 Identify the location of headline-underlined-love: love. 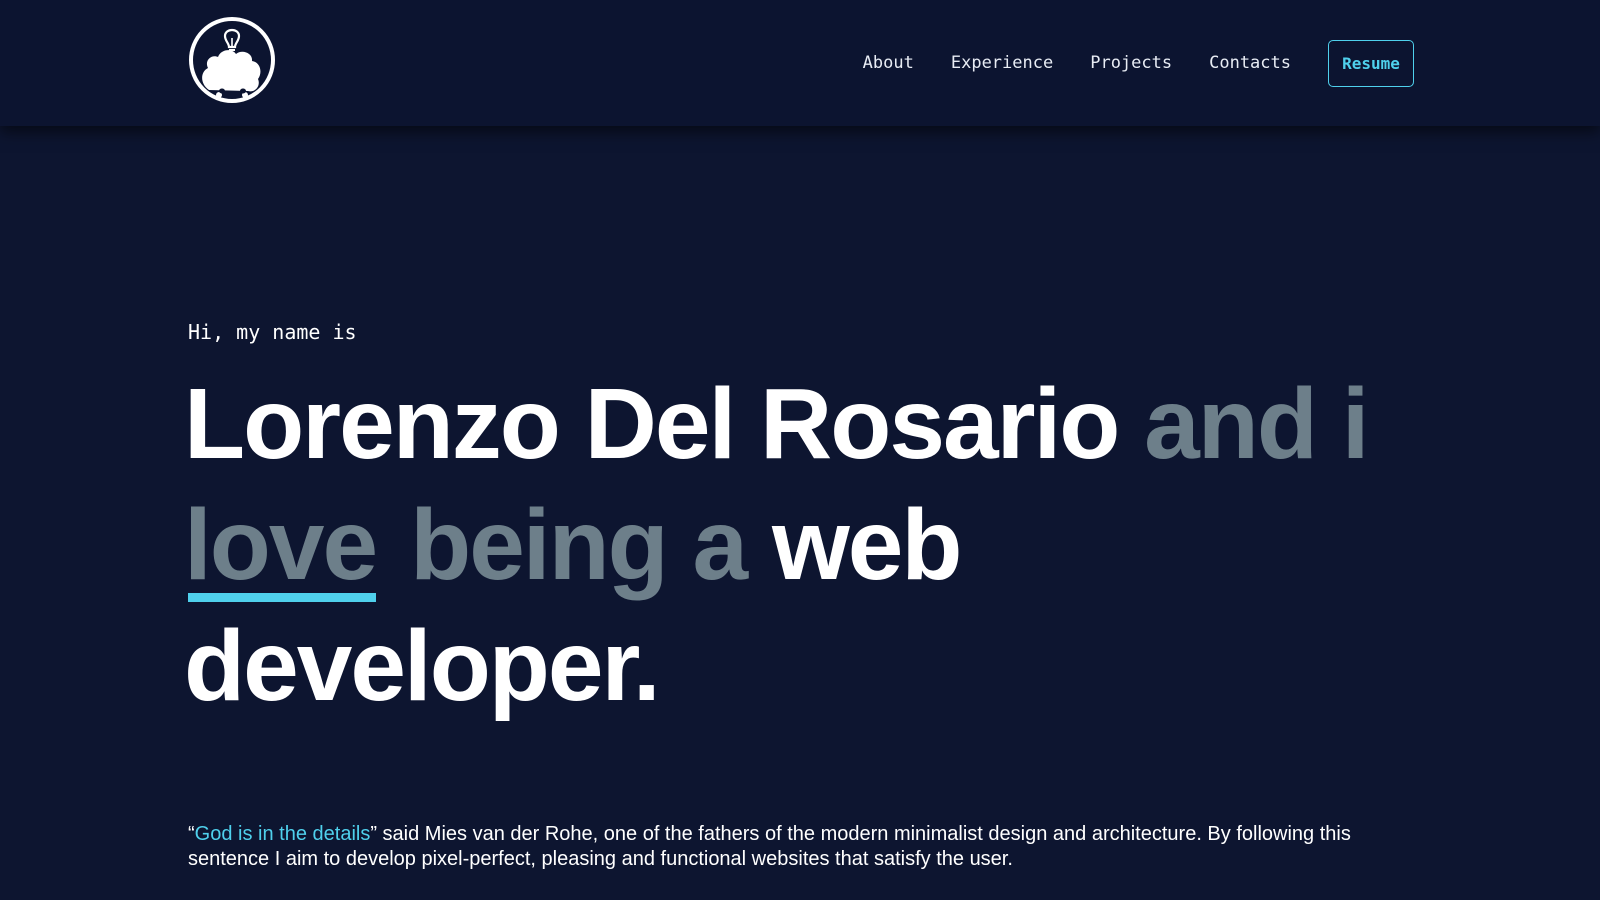
(281, 545).